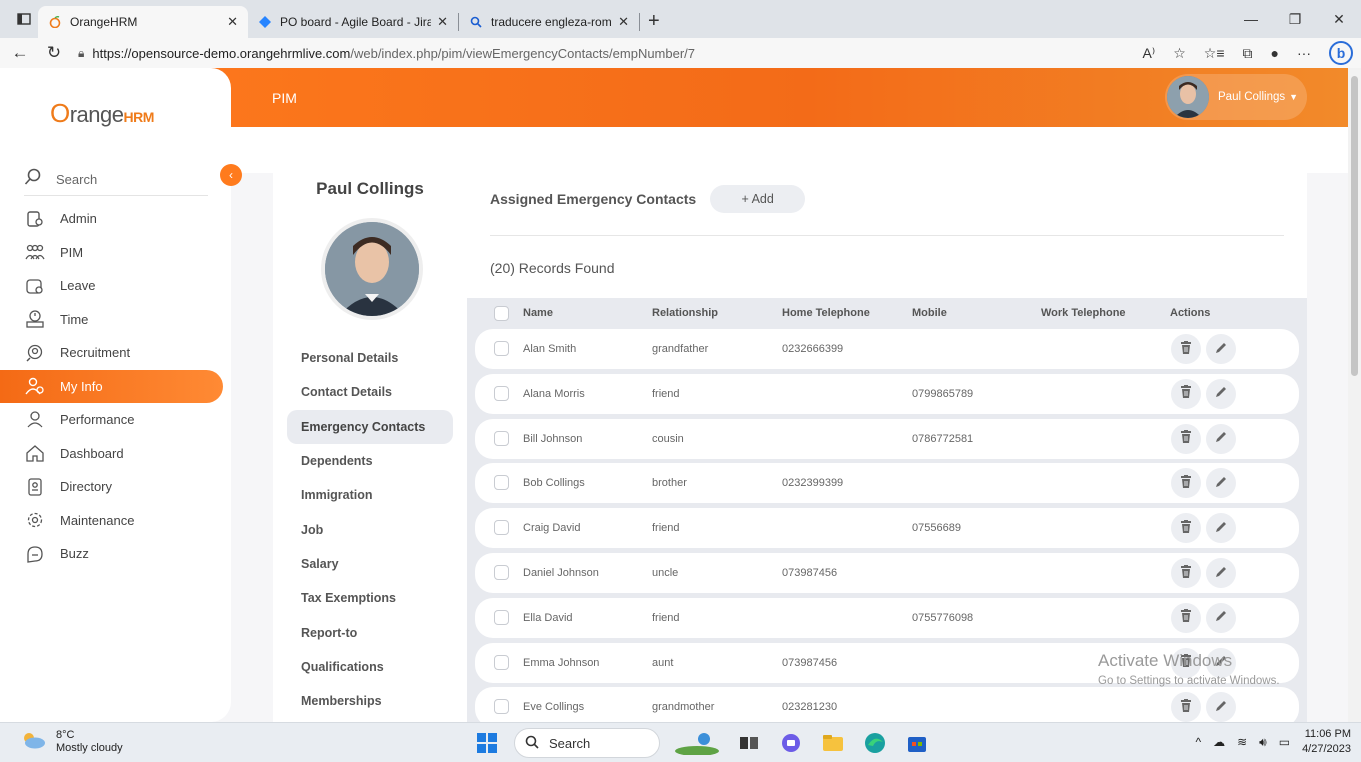 This screenshot has width=1361, height=762. What do you see at coordinates (370, 667) in the screenshot?
I see `tab-qualifications: Qualifications` at bounding box center [370, 667].